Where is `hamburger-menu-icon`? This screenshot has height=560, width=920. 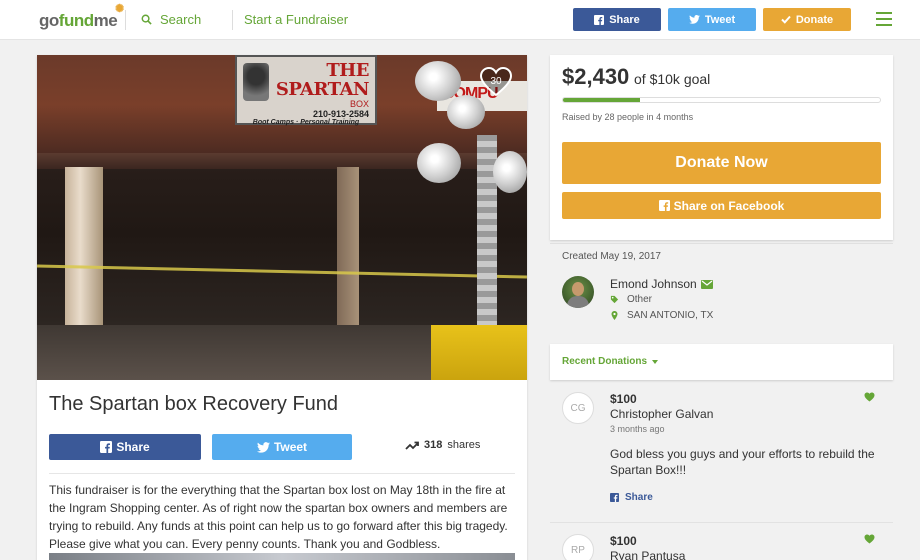 hamburger-menu-icon is located at coordinates (884, 19).